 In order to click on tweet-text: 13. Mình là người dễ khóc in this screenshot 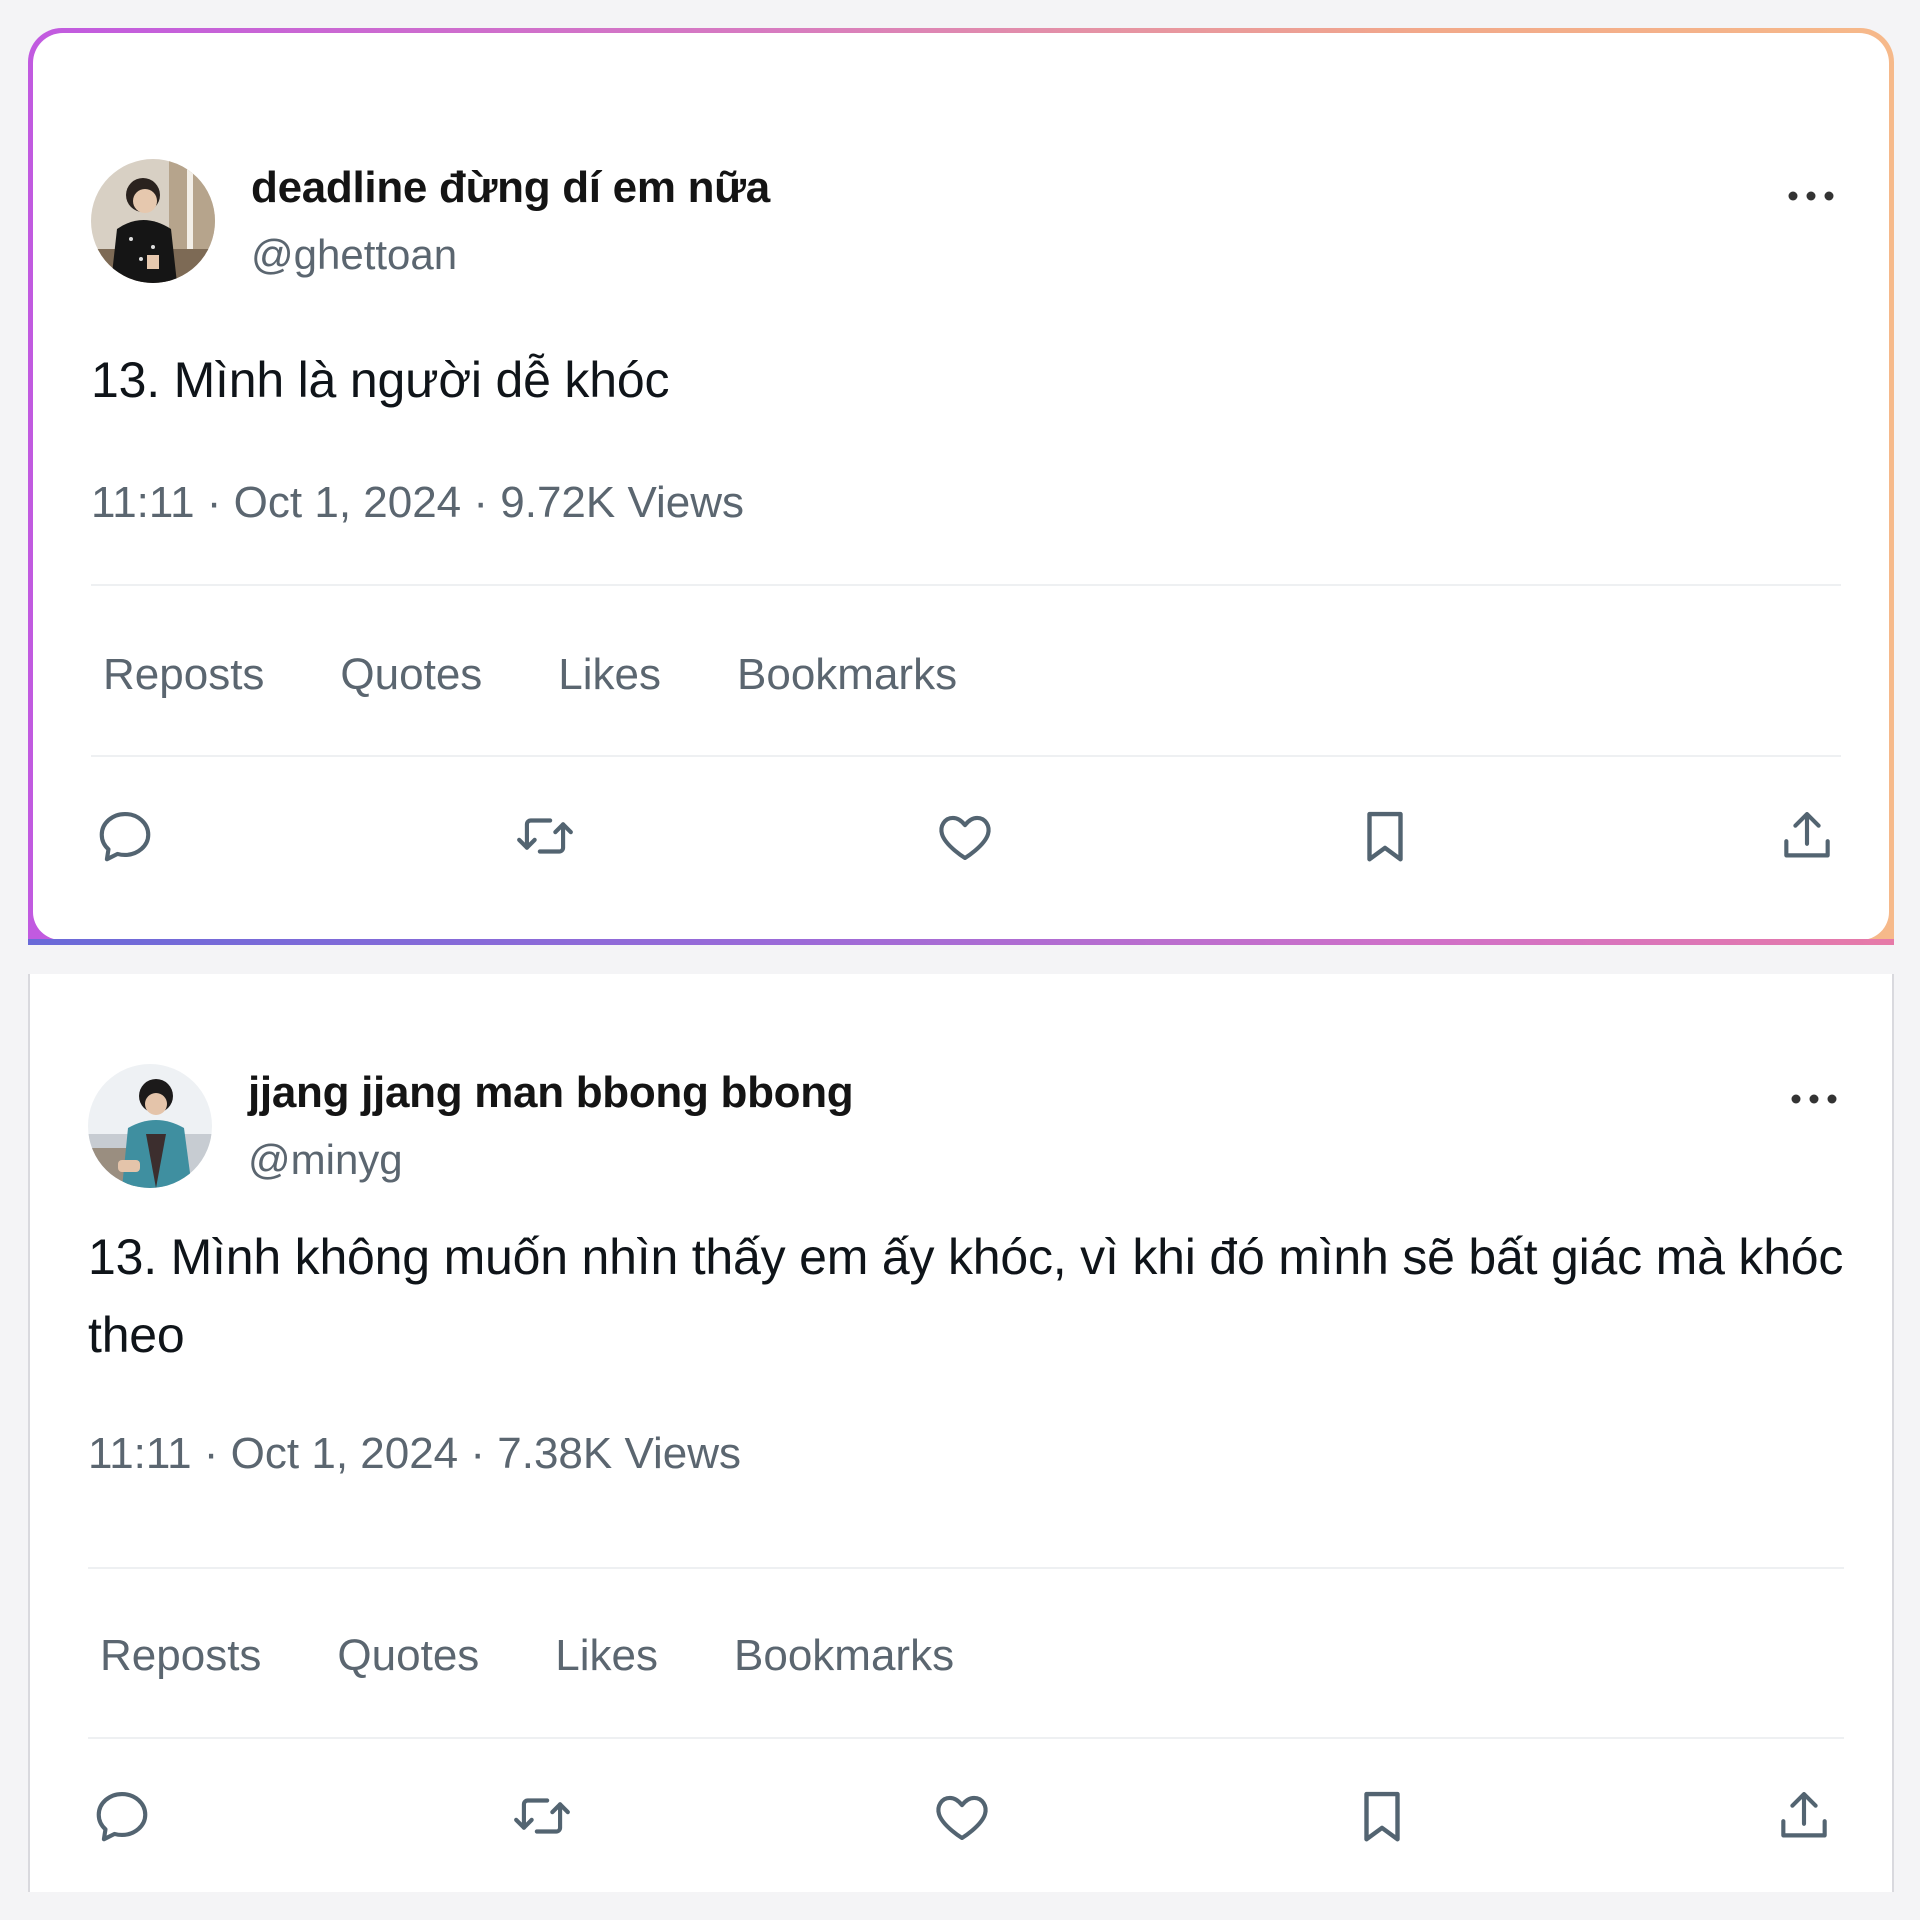, I will do `click(380, 380)`.